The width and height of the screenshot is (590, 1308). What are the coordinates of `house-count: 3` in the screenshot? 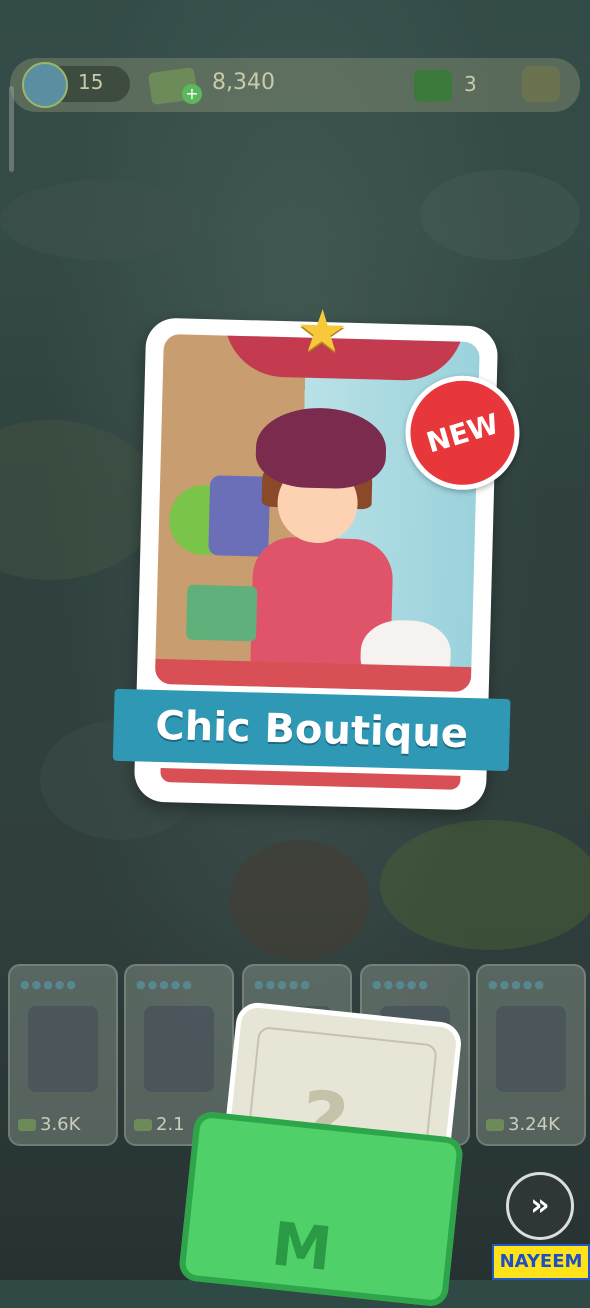 It's located at (470, 84).